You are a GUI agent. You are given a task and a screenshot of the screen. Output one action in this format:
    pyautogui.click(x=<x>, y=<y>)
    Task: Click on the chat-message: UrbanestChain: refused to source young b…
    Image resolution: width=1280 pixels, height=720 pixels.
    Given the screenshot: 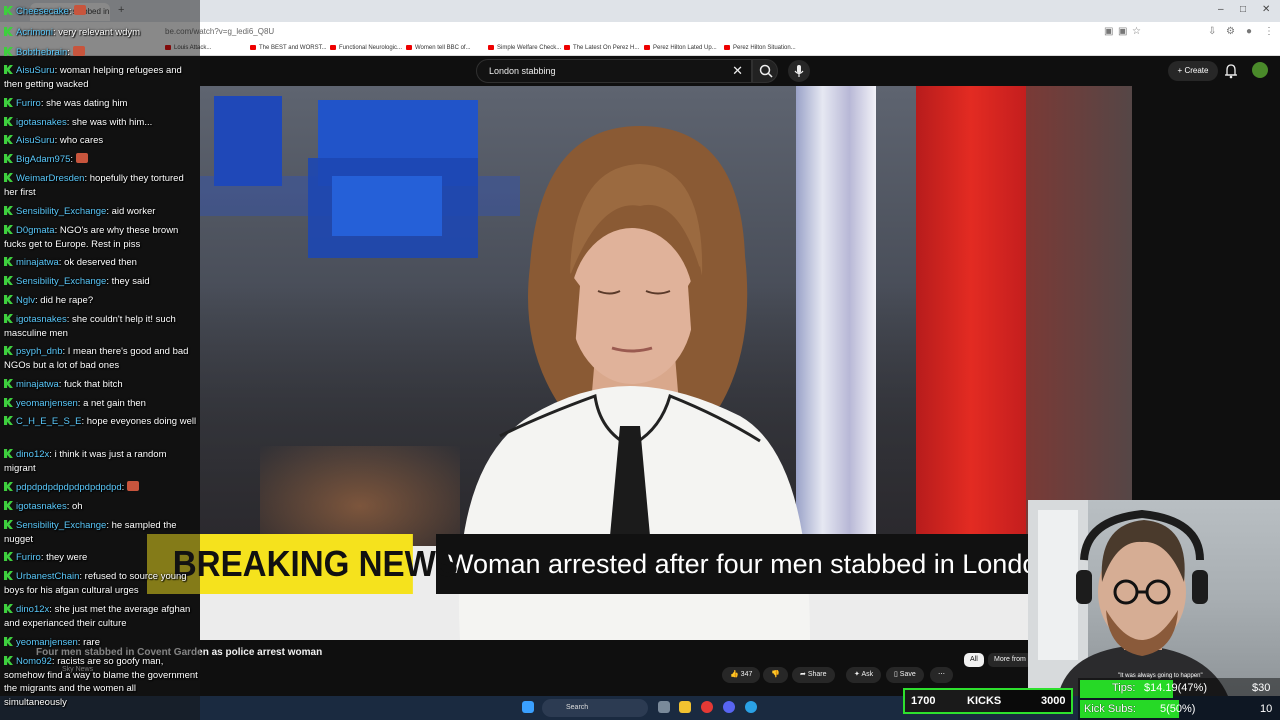 What is the action you would take?
    pyautogui.click(x=101, y=583)
    